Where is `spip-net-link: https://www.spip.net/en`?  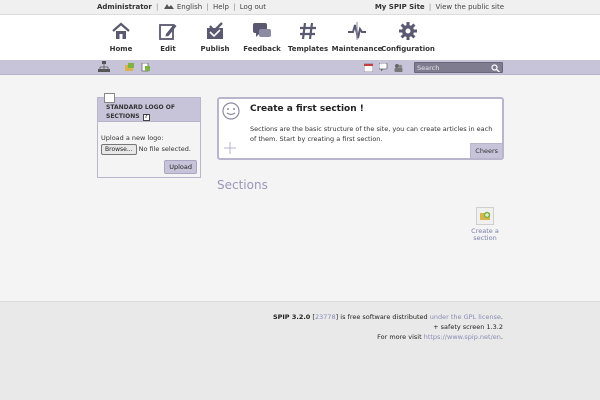
spip-net-link: https://www.spip.net/en is located at coordinates (462, 337).